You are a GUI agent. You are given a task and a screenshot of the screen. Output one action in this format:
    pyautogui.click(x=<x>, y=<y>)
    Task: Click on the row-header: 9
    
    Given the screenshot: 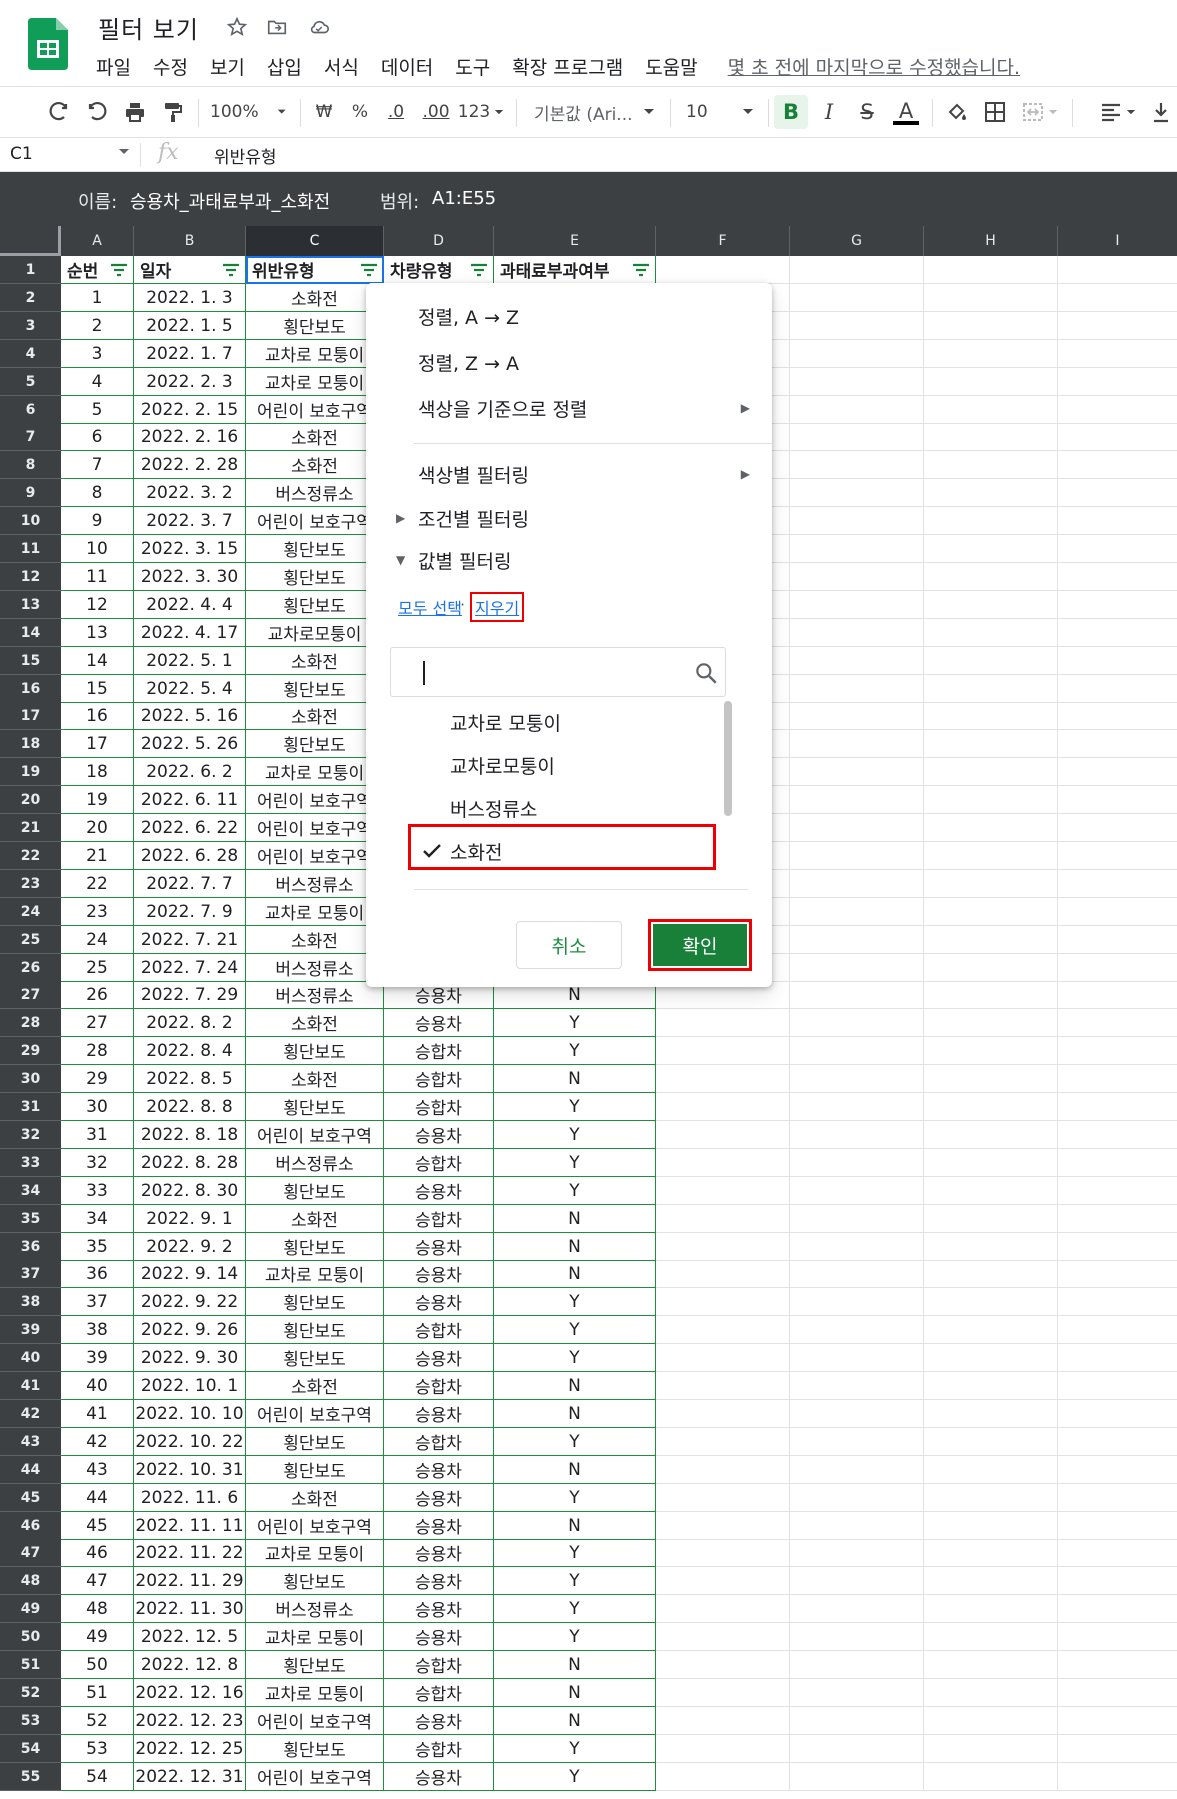 What is the action you would take?
    pyautogui.click(x=30, y=493)
    